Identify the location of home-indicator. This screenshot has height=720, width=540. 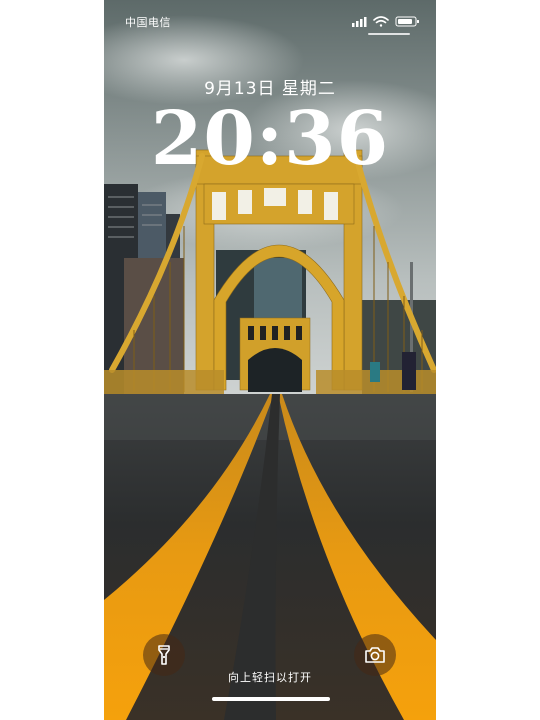
(271, 699).